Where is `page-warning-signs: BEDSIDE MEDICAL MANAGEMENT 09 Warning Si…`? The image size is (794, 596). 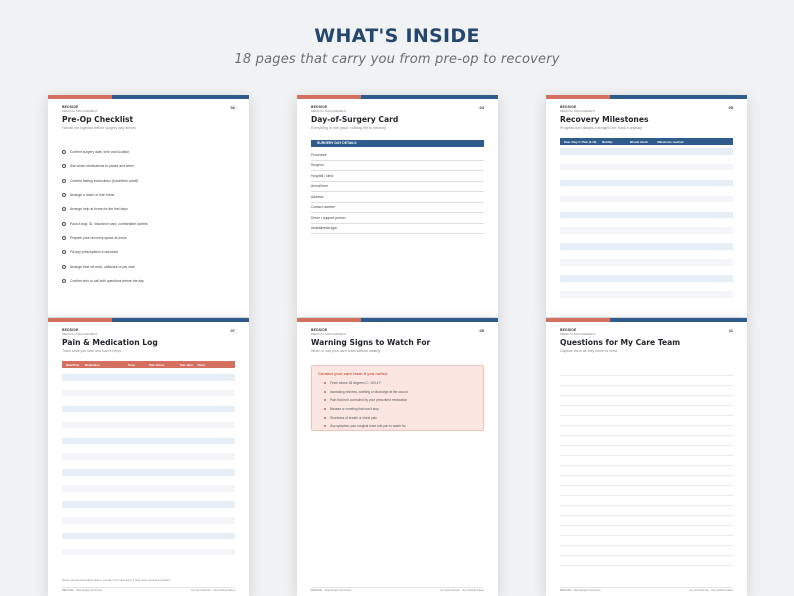 page-warning-signs: BEDSIDE MEDICAL MANAGEMENT 09 Warning Si… is located at coordinates (397, 457).